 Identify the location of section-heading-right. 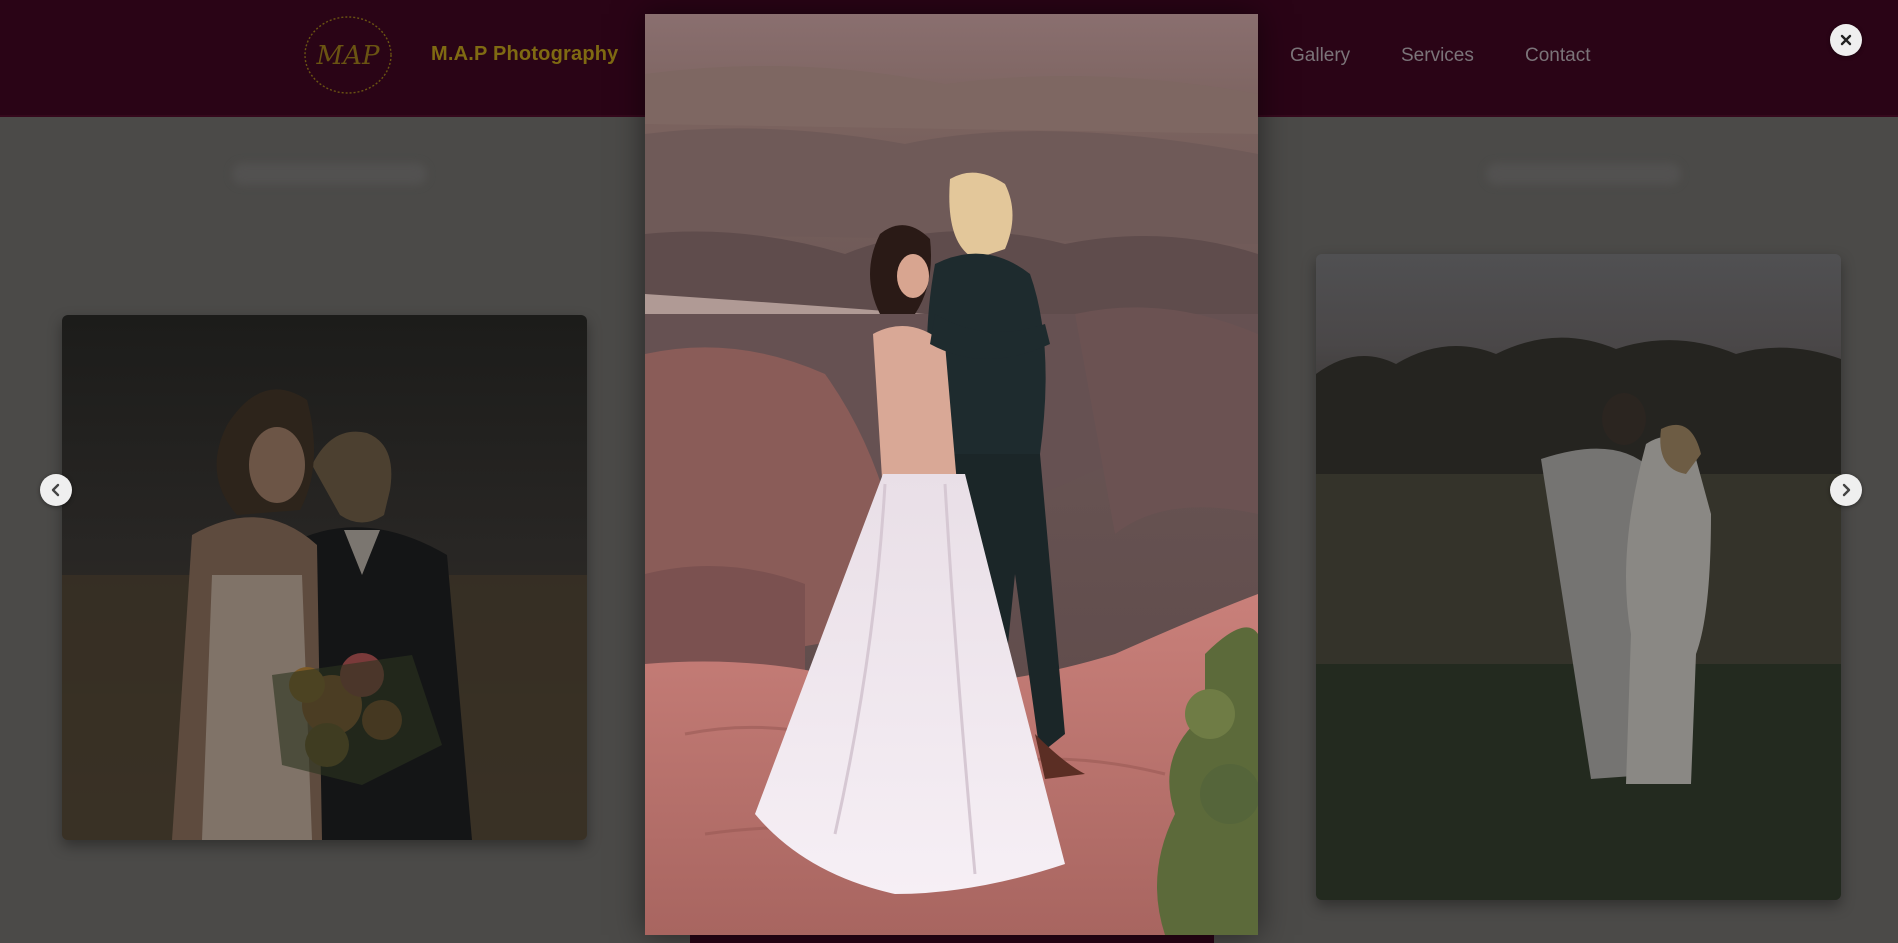
(1583, 174).